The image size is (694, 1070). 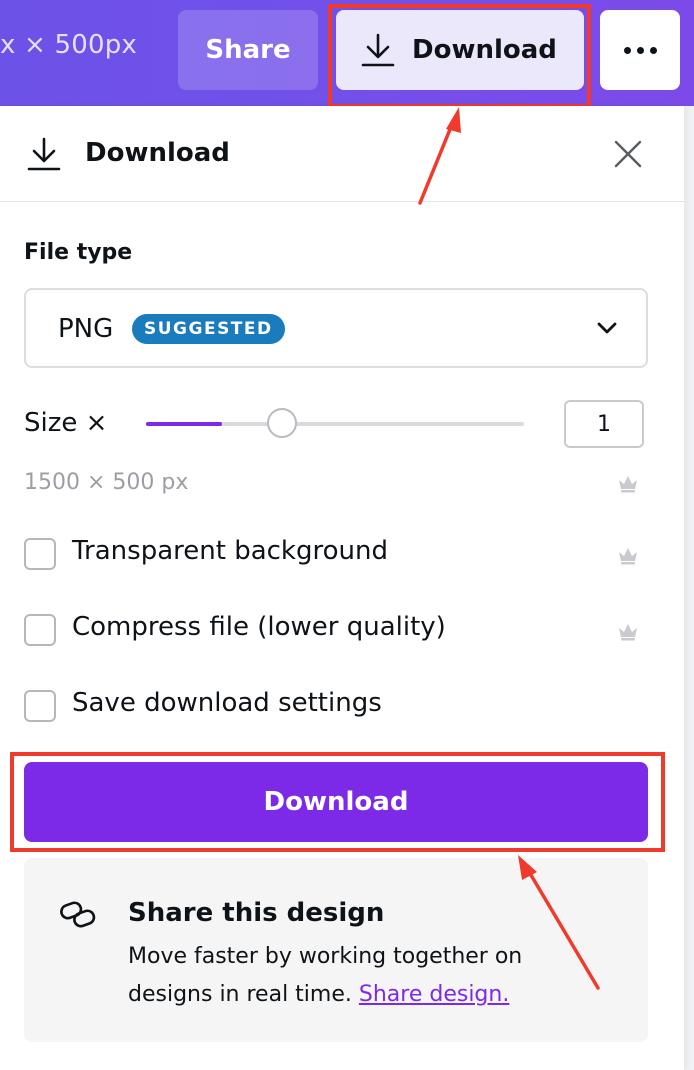 What do you see at coordinates (434, 994) in the screenshot?
I see `share-design-link: Share design.` at bounding box center [434, 994].